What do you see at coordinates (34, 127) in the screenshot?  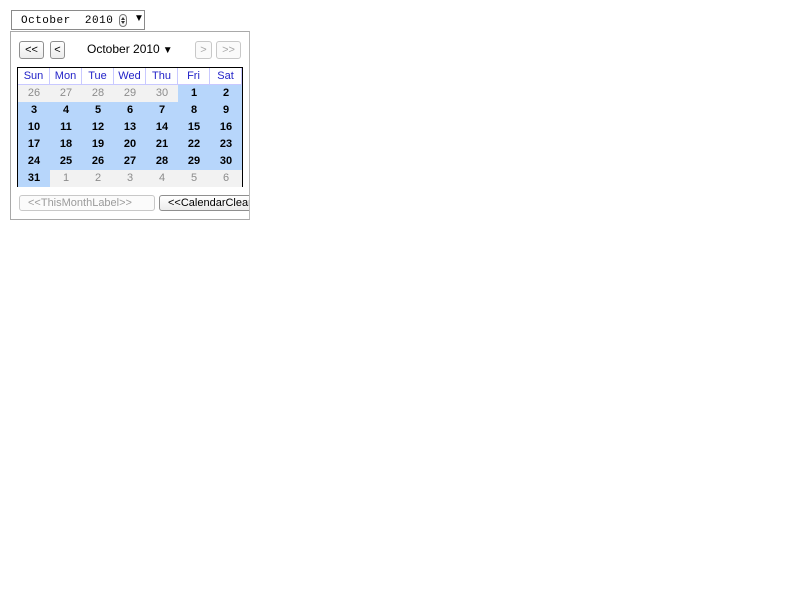 I see `day-cell: 10` at bounding box center [34, 127].